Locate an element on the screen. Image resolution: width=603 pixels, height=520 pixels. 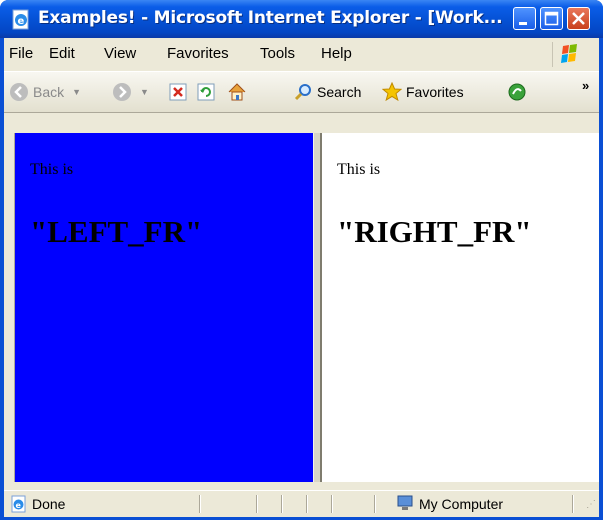
search-icon is located at coordinates (302, 92).